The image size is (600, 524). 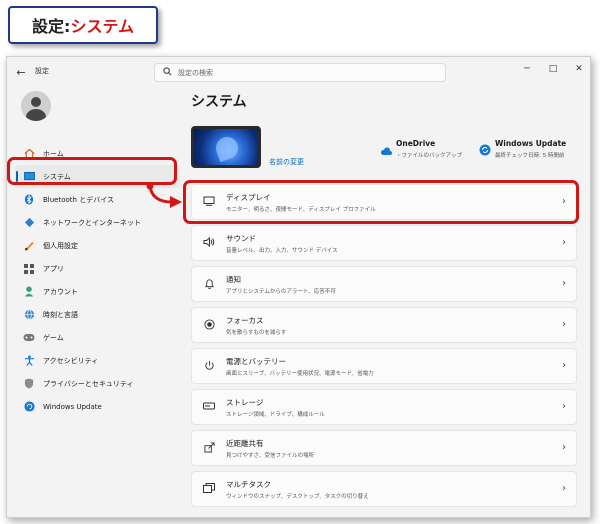 I want to click on sidebar-item-personalization: 個人用設定, so click(x=97, y=245).